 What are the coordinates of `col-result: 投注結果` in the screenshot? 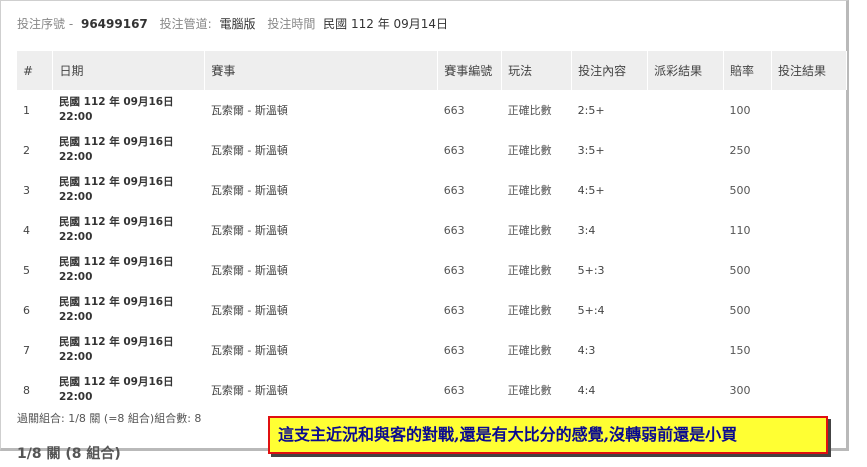 It's located at (809, 70).